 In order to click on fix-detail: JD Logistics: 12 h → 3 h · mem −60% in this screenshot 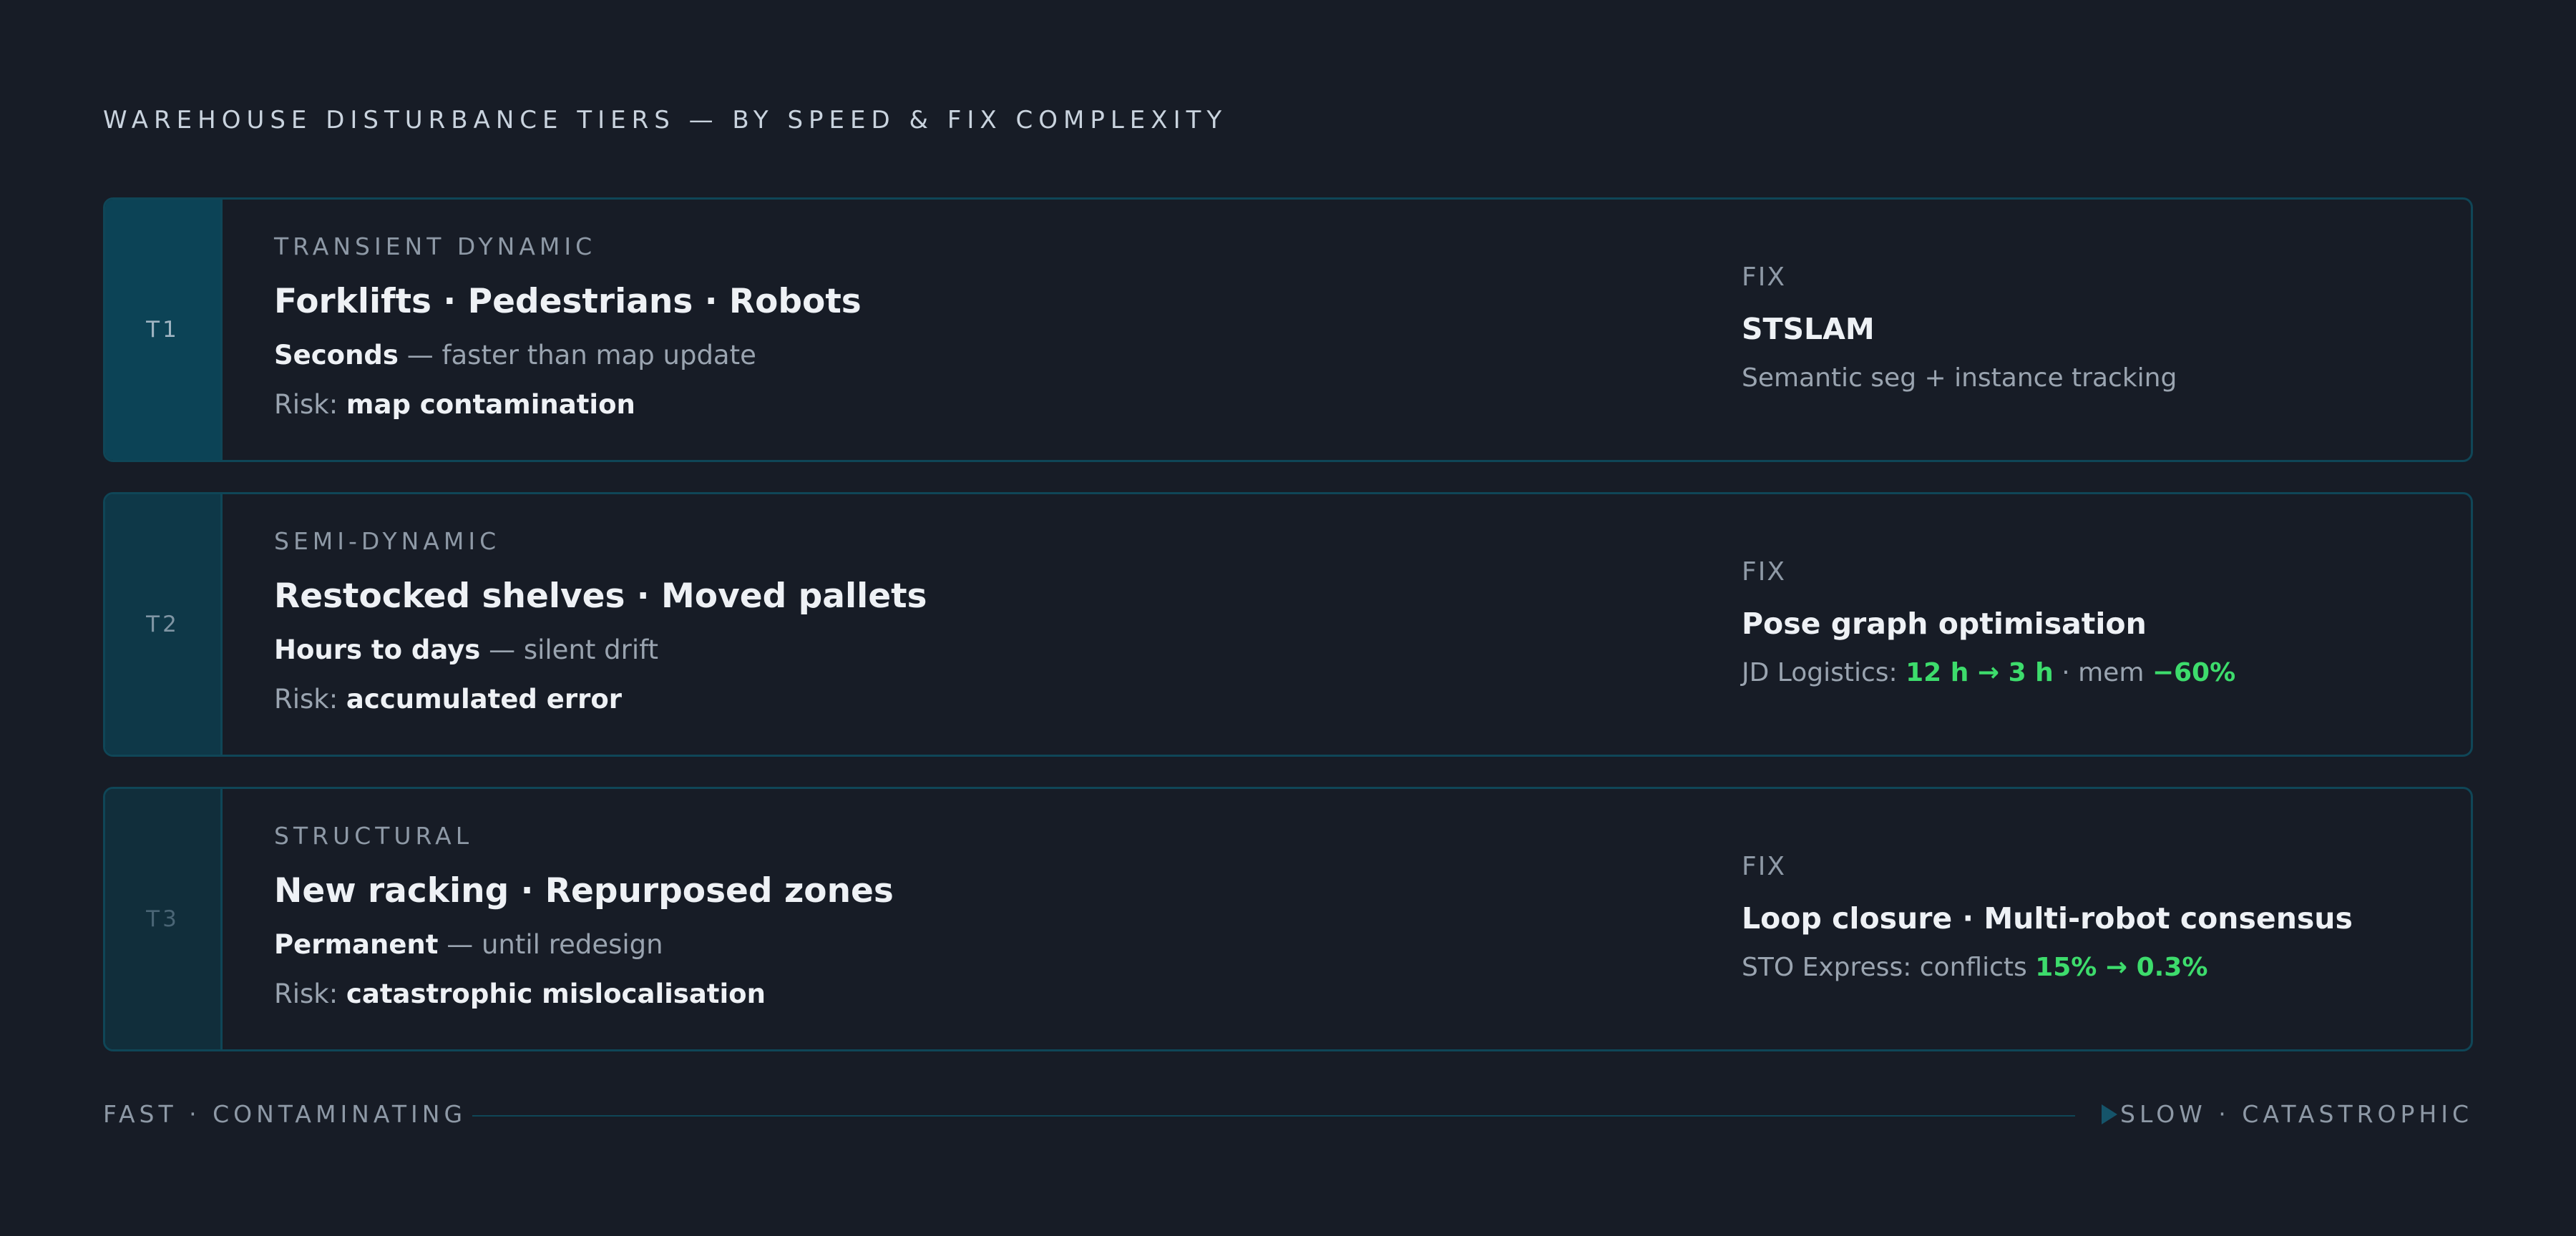, I will do `click(2092, 672)`.